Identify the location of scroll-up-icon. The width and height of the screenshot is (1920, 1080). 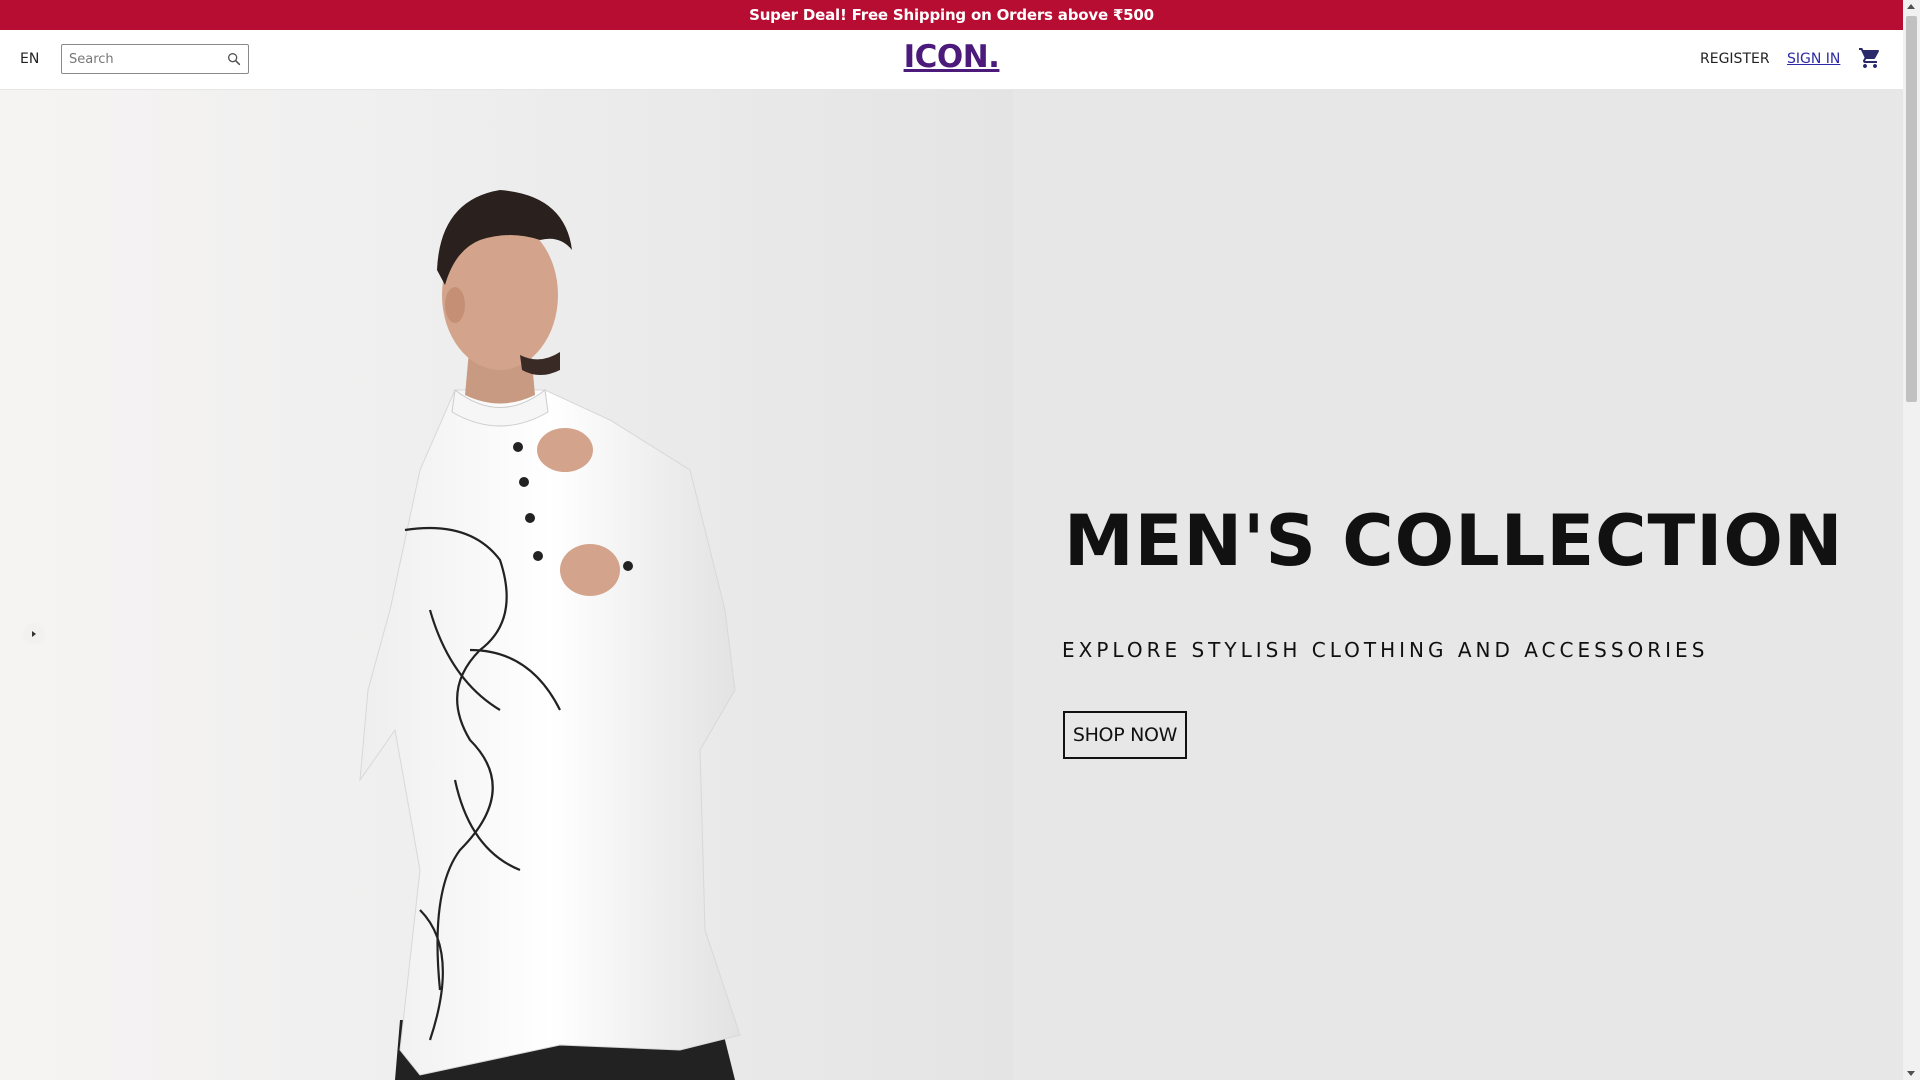
(1911, 6).